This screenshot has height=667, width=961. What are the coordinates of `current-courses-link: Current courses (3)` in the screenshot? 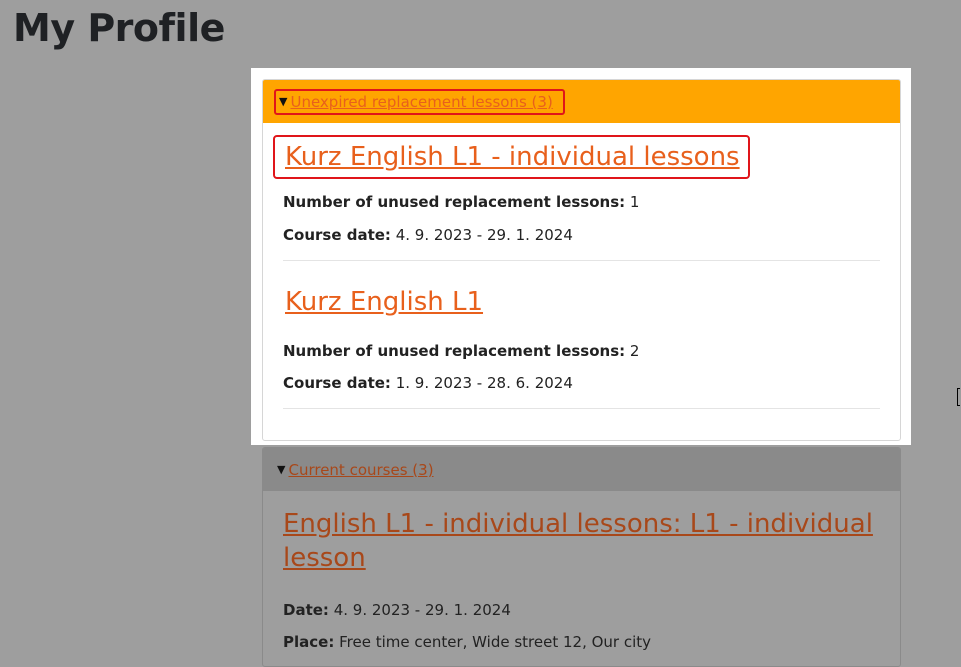 It's located at (360, 470).